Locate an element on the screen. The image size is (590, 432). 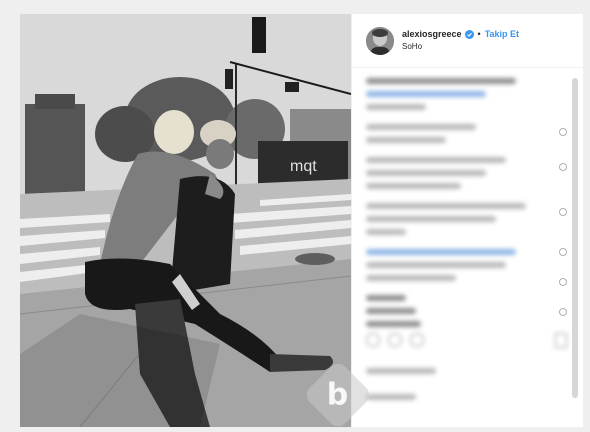
post-actions is located at coordinates (395, 340).